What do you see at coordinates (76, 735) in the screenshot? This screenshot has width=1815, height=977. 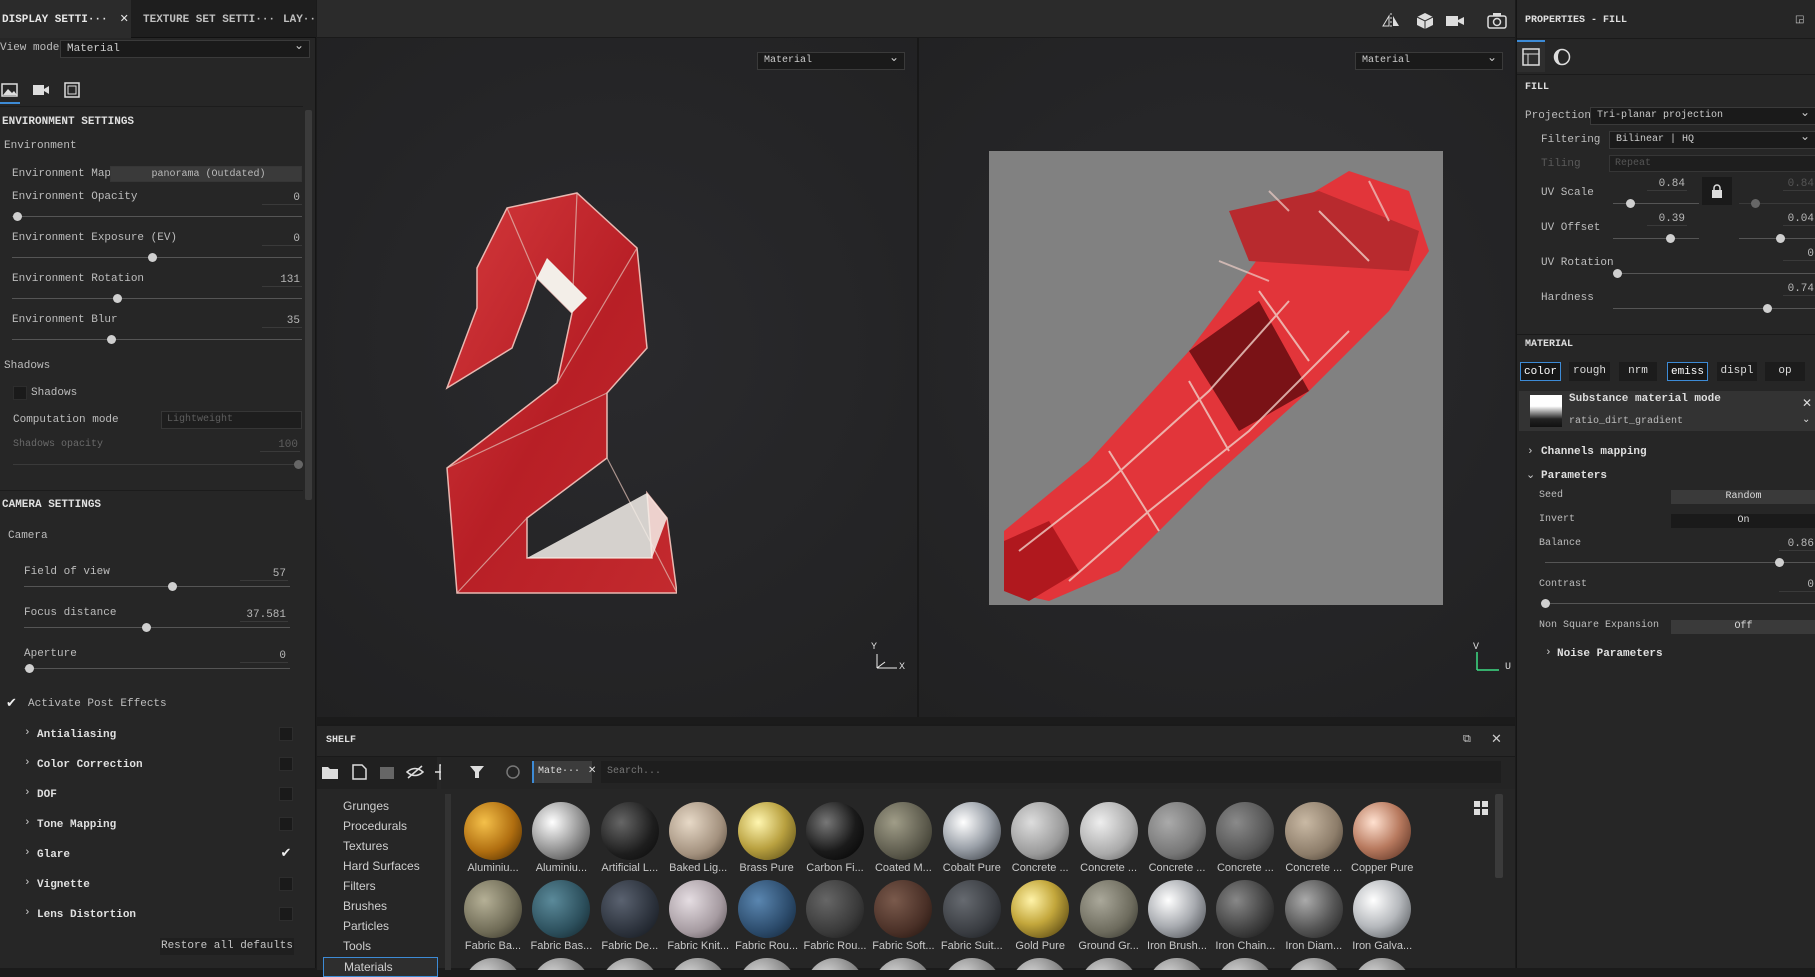 I see `effect-toggle: Antialiasing` at bounding box center [76, 735].